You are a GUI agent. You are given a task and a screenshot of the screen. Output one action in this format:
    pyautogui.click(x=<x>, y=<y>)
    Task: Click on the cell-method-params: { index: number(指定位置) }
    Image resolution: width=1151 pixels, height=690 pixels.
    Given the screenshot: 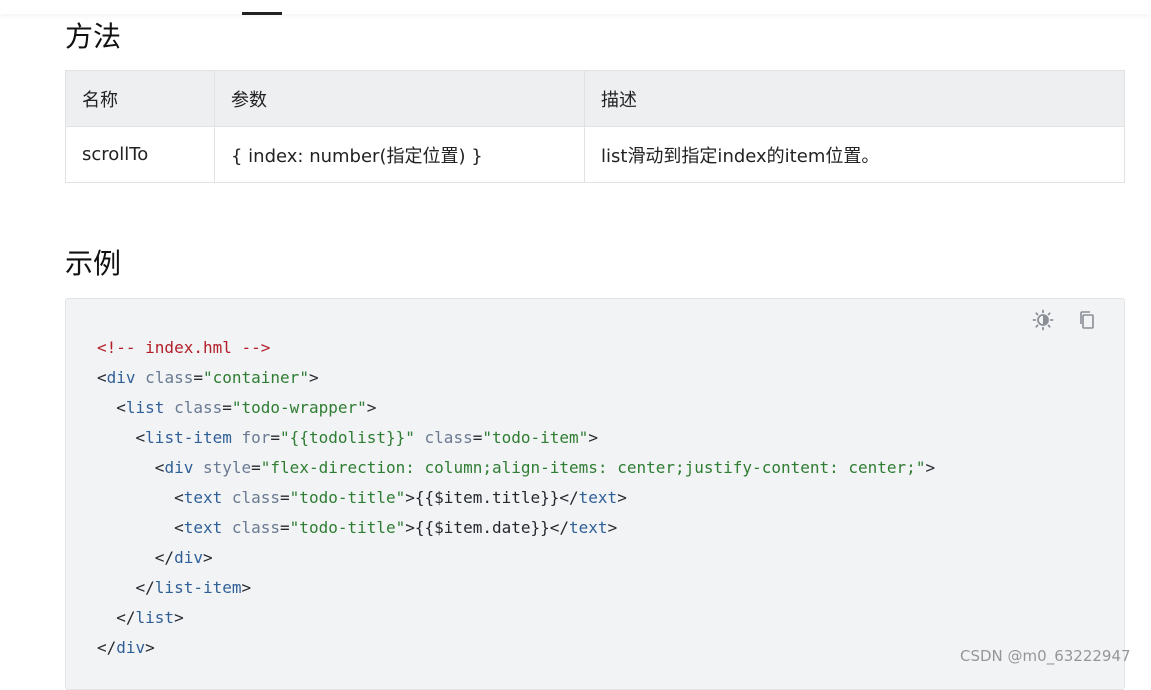 What is the action you would take?
    pyautogui.click(x=399, y=154)
    